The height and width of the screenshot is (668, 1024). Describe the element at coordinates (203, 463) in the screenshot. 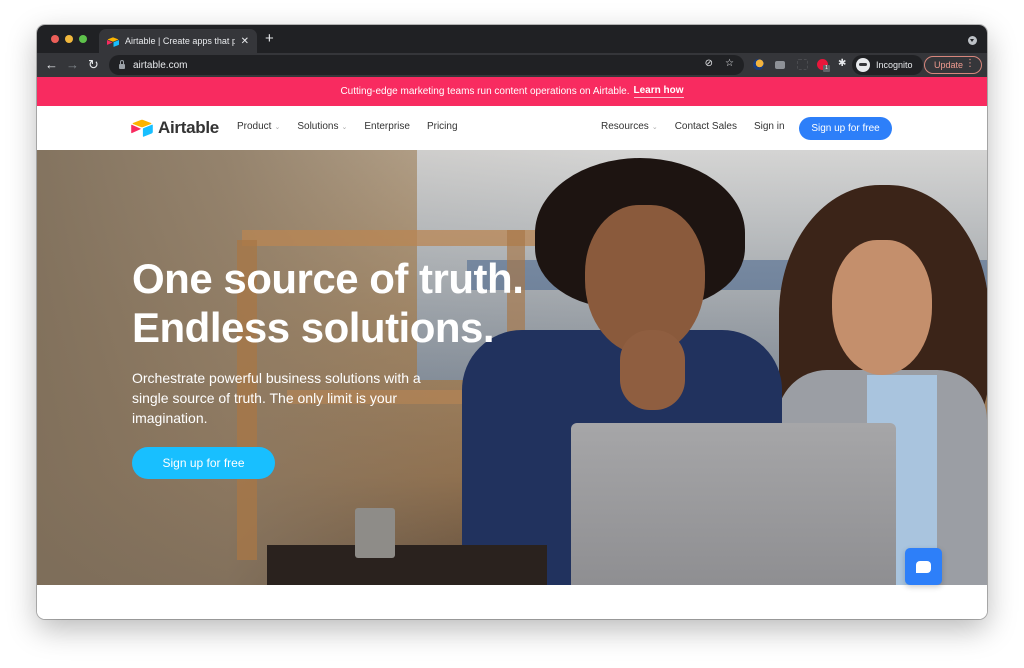

I see `hero-sign-up-button: Sign up for free` at that location.